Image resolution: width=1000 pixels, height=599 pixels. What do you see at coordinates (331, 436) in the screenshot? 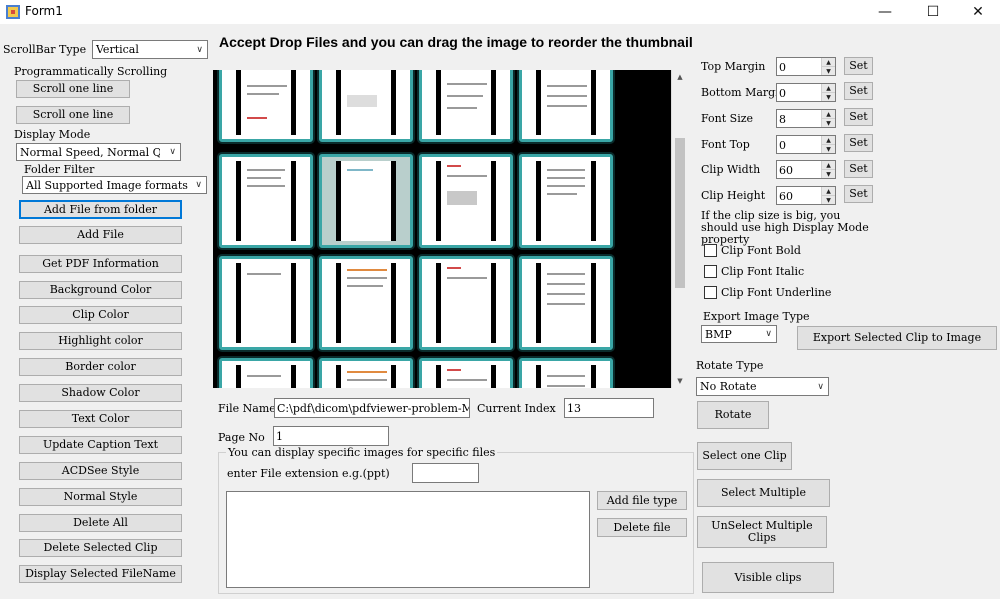
I see `page-no-field: 1` at bounding box center [331, 436].